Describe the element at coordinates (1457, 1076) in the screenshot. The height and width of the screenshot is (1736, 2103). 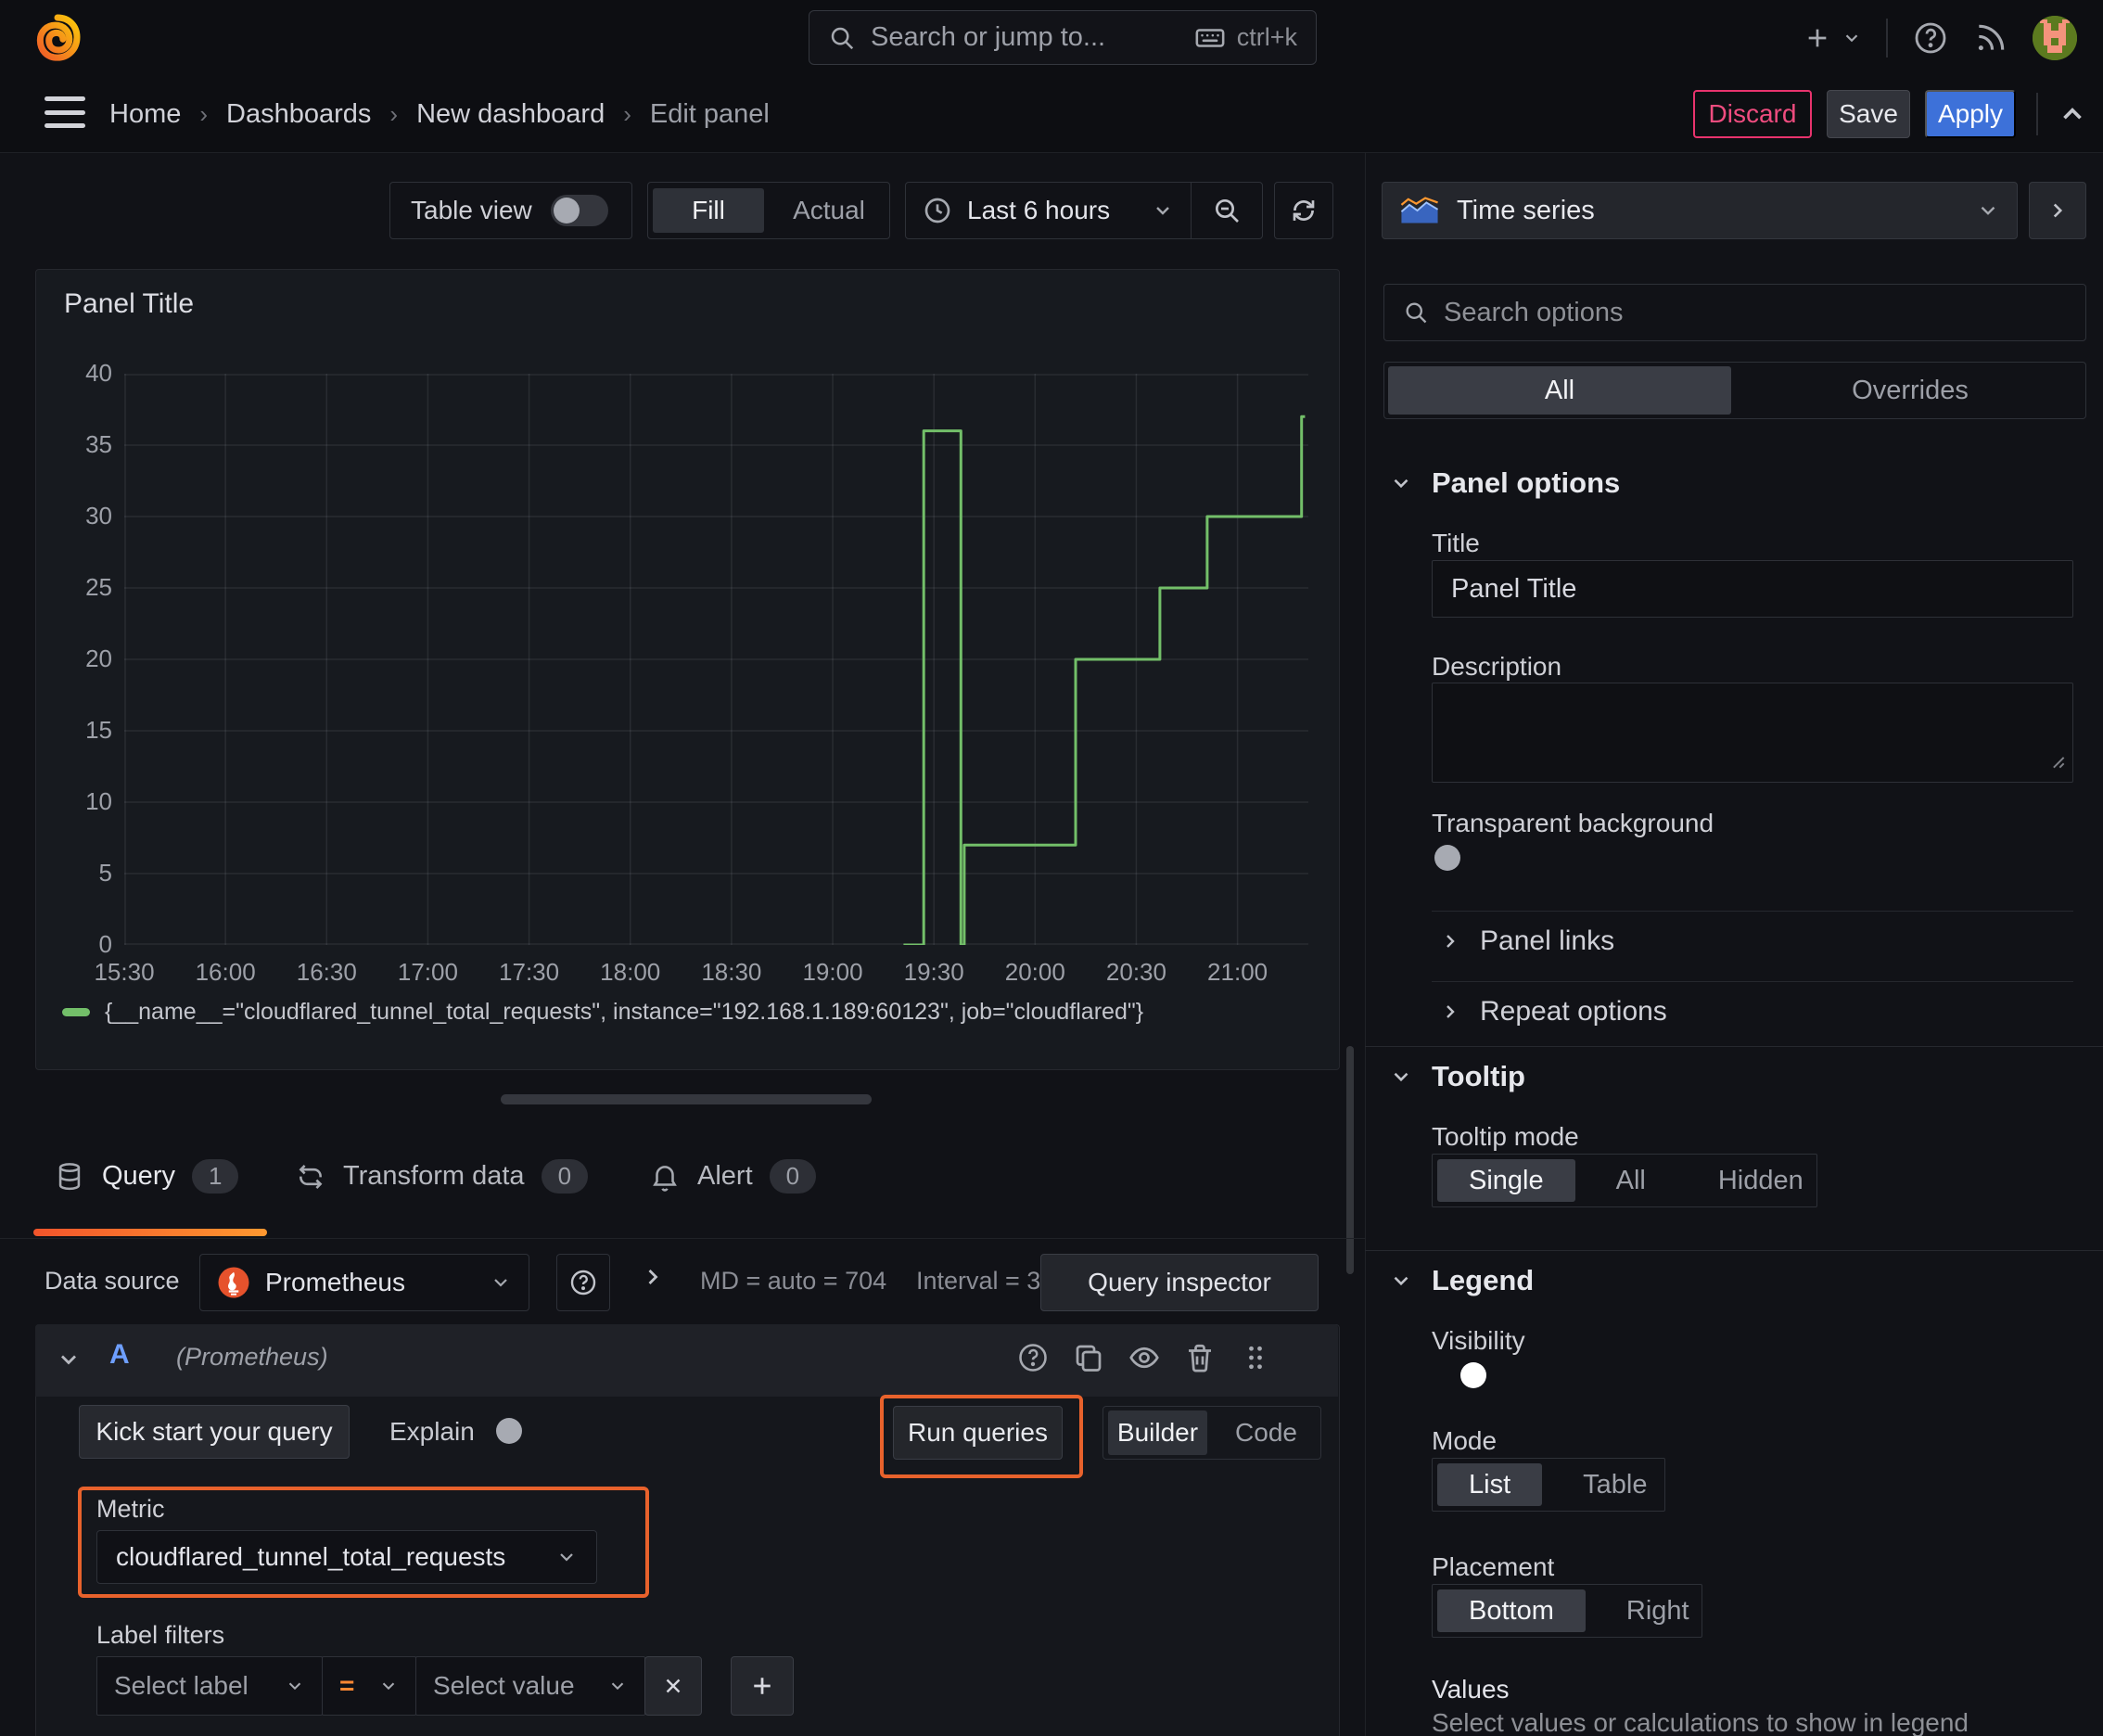
I see `tooltip-section-header: Tooltip` at that location.